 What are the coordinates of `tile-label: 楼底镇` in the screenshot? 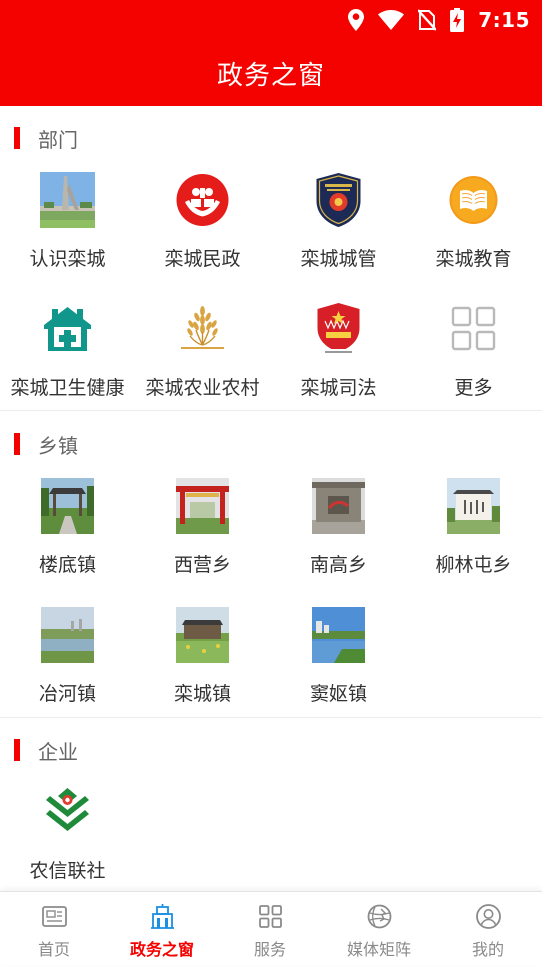 It's located at (67, 565).